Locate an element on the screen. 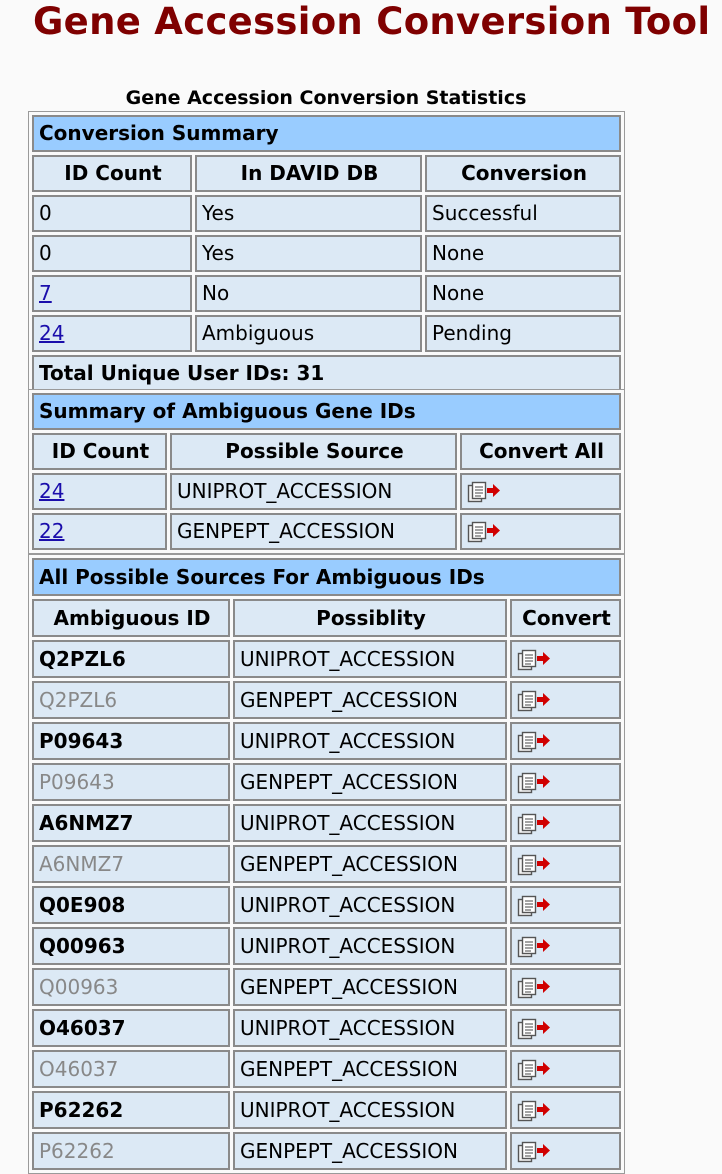 The image size is (722, 1174). summary-row: 0 Yes None is located at coordinates (327, 253).